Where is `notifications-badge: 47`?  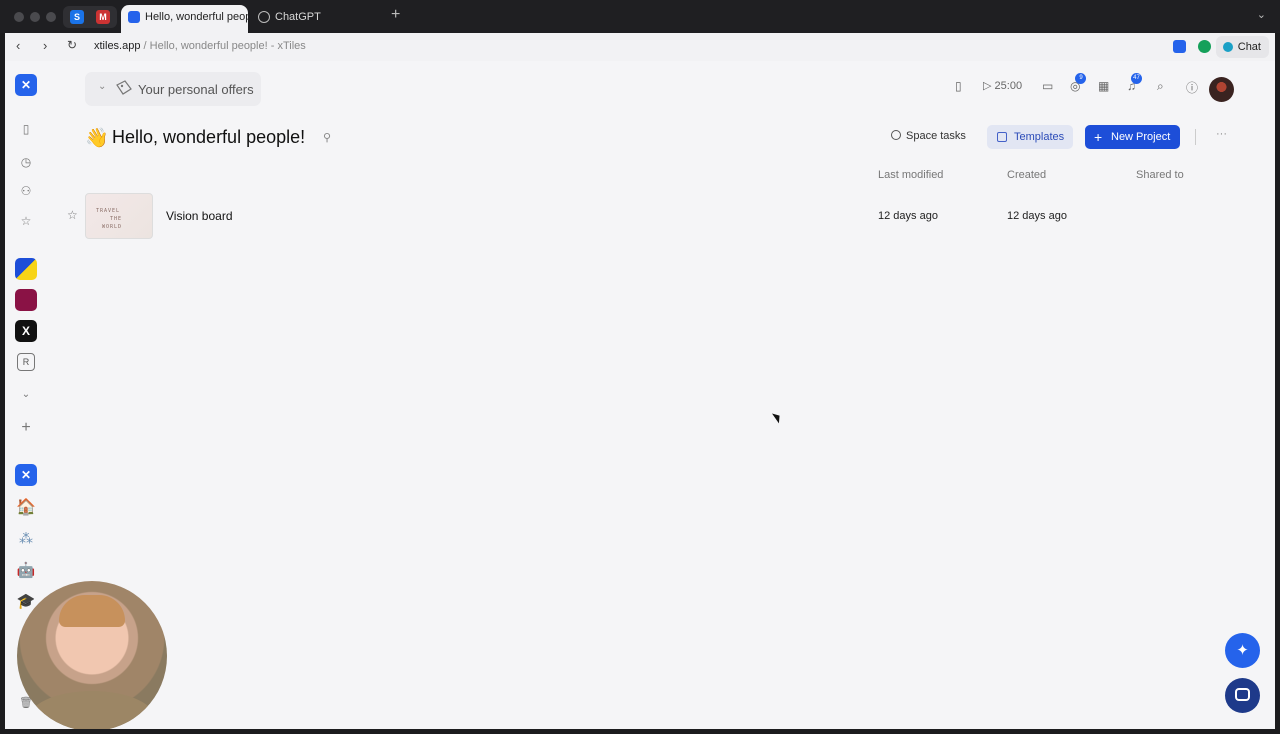 notifications-badge: 47 is located at coordinates (1136, 78).